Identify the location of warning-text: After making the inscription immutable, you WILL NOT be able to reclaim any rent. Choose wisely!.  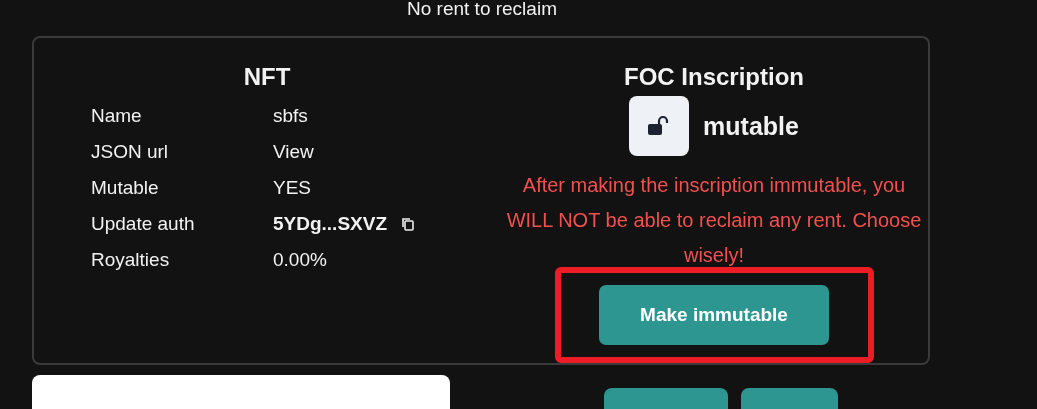
(714, 220).